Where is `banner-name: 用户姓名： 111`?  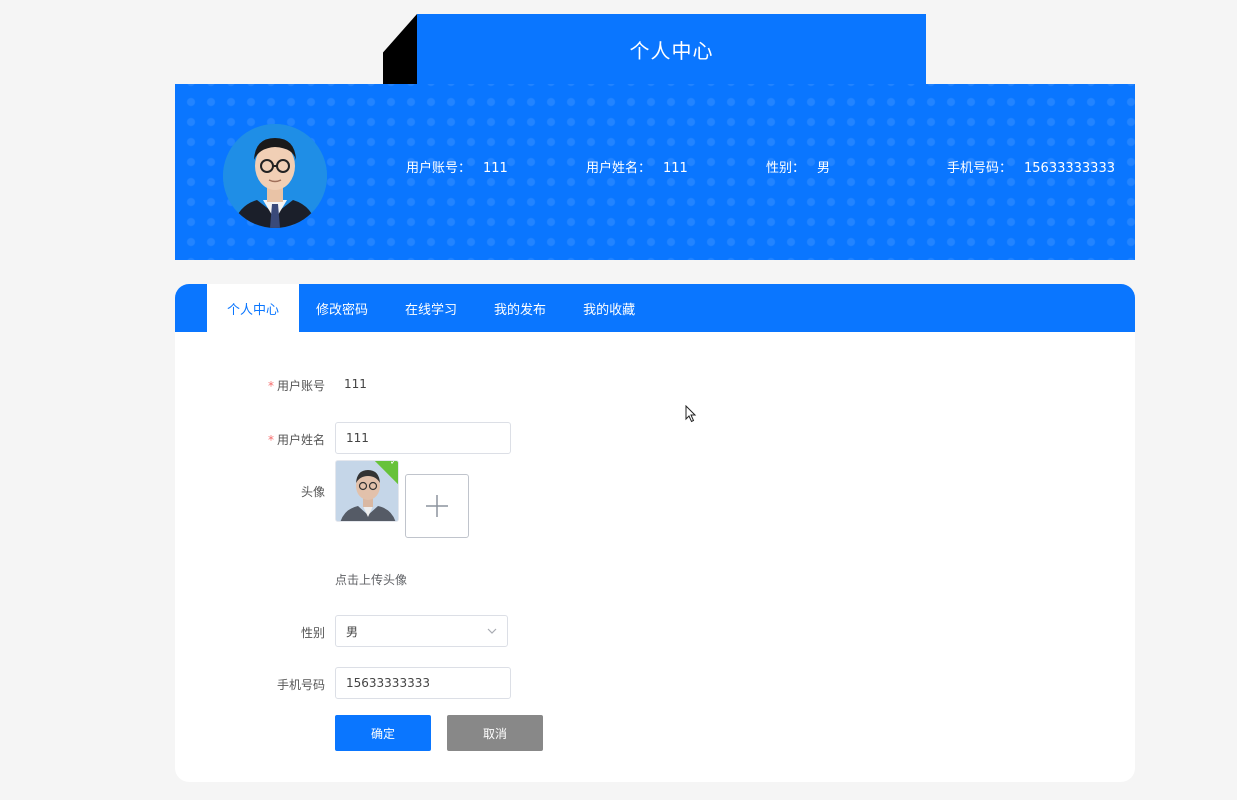
banner-name: 用户姓名： 111 is located at coordinates (637, 166).